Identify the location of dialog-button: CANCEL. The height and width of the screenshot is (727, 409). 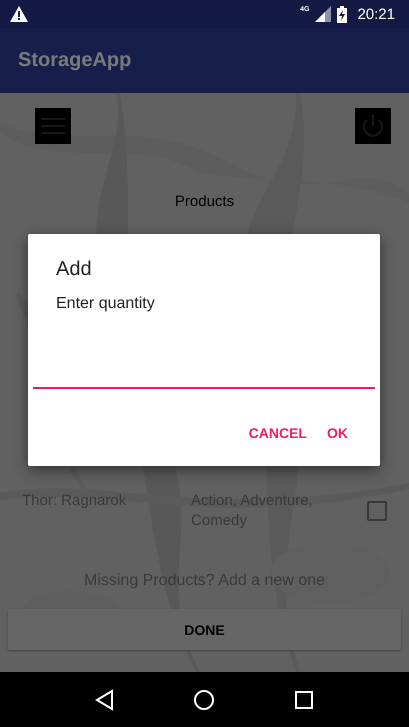
(277, 433).